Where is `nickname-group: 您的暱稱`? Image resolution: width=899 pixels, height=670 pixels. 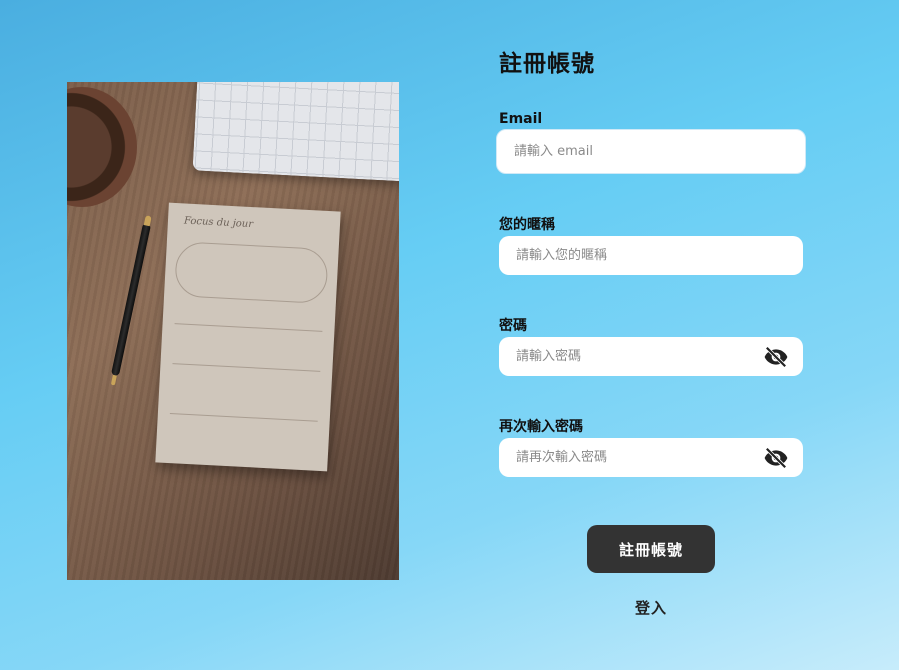 nickname-group: 您的暱稱 is located at coordinates (651, 244).